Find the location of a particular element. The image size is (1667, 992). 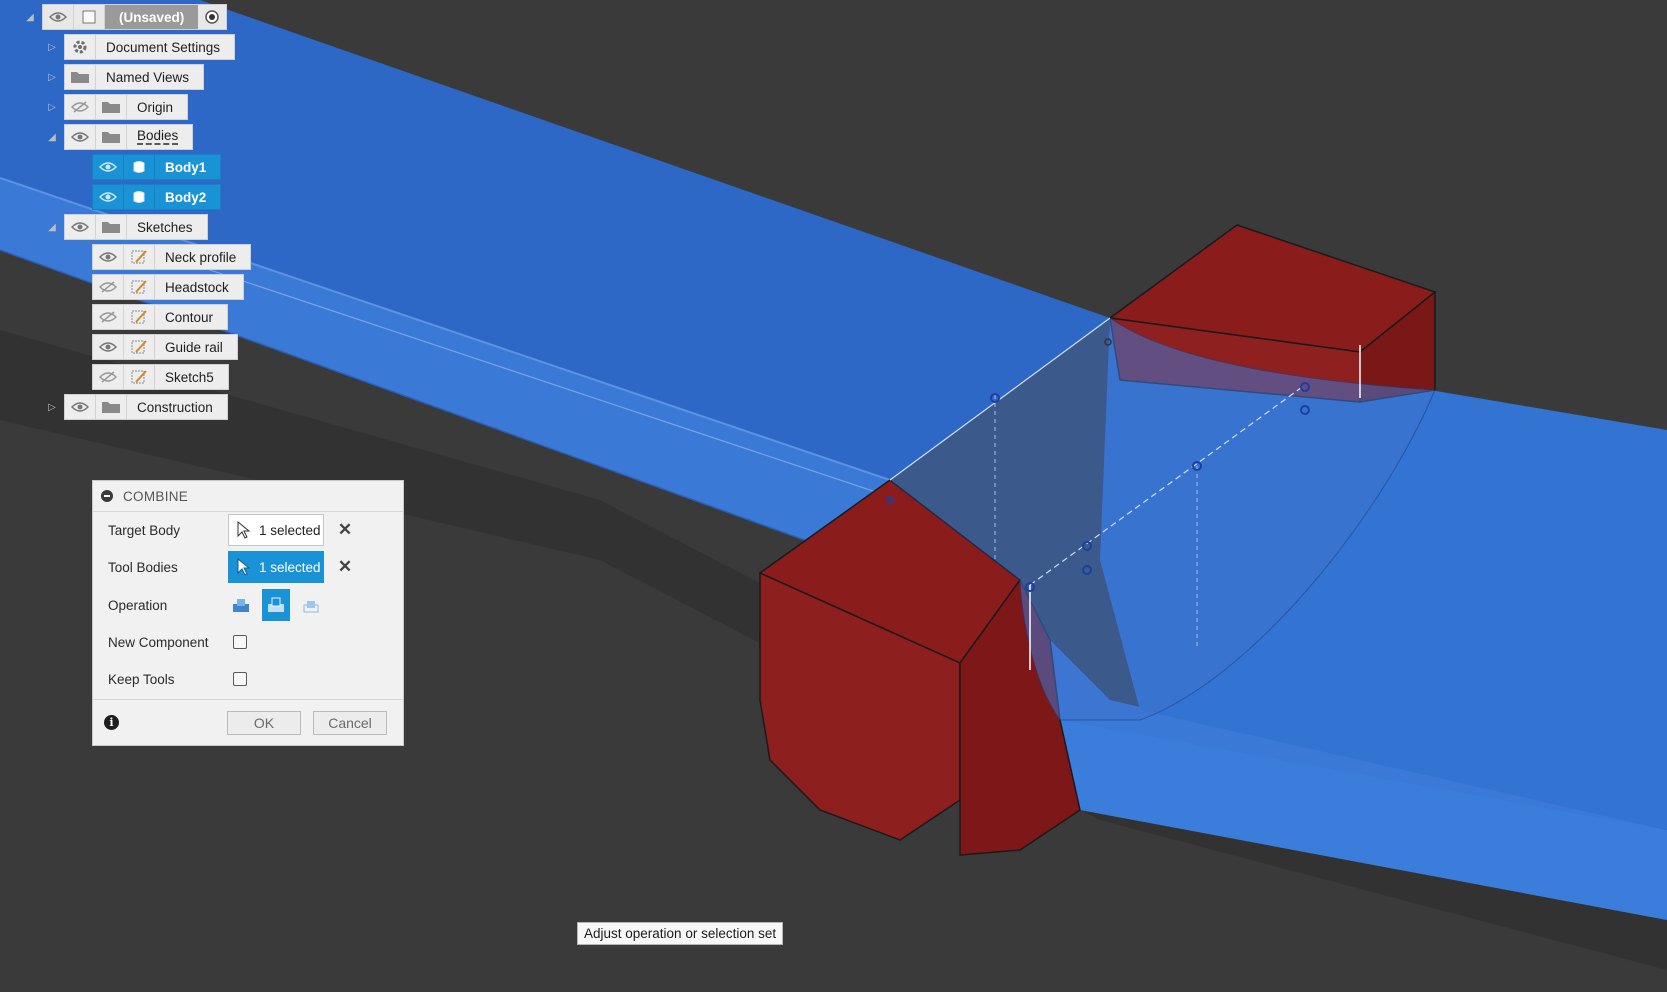

guide-rail-node: Guide rail is located at coordinates (165, 347).